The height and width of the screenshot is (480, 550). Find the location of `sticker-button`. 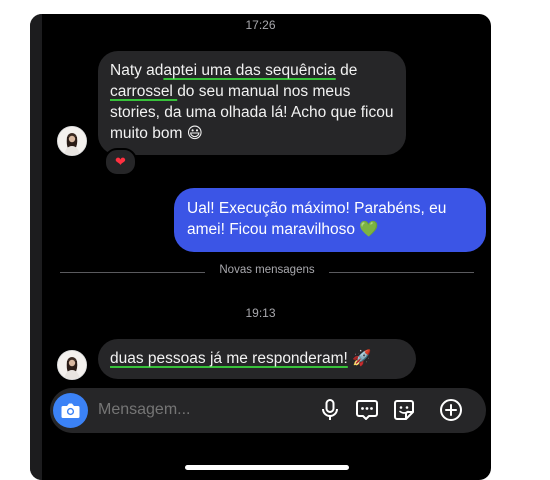

sticker-button is located at coordinates (404, 410).